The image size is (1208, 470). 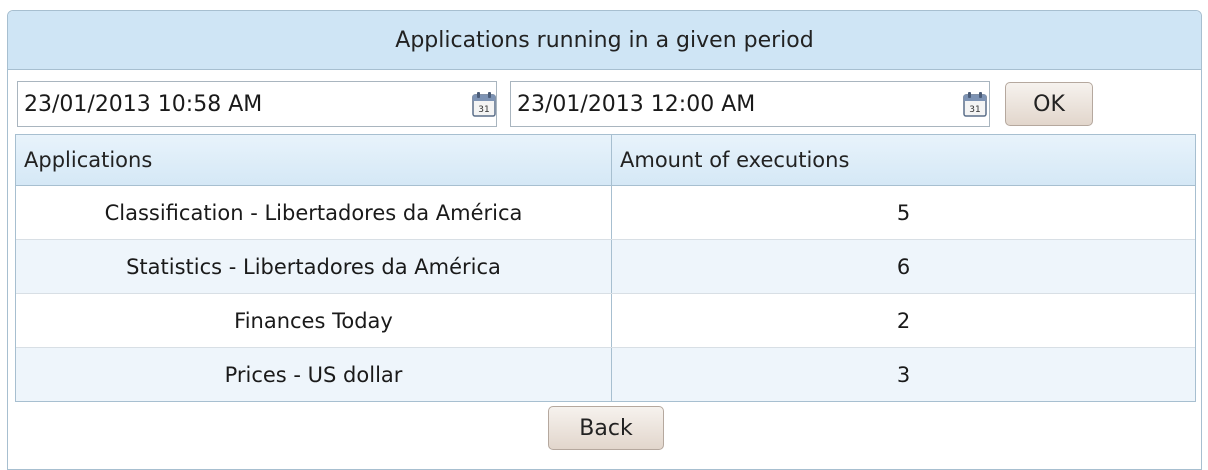 What do you see at coordinates (314, 374) in the screenshot?
I see `application-cell: Prices - US dollar` at bounding box center [314, 374].